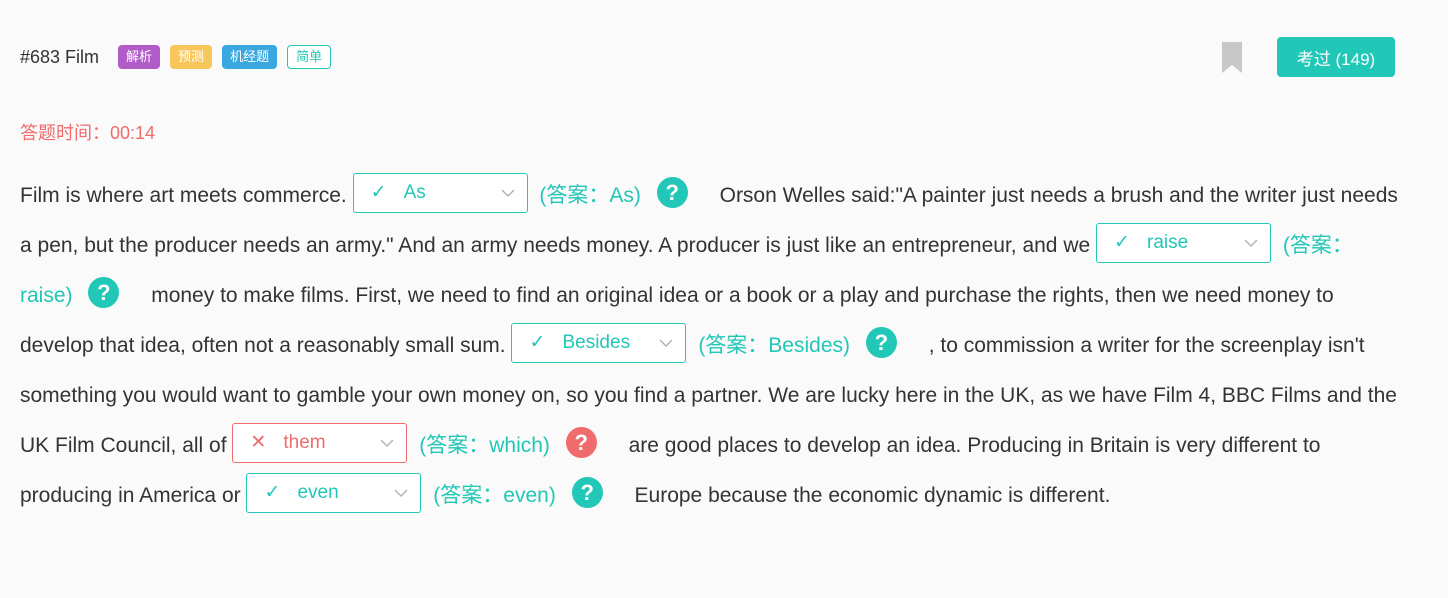 The image size is (1448, 598). I want to click on blank-value: As, so click(414, 193).